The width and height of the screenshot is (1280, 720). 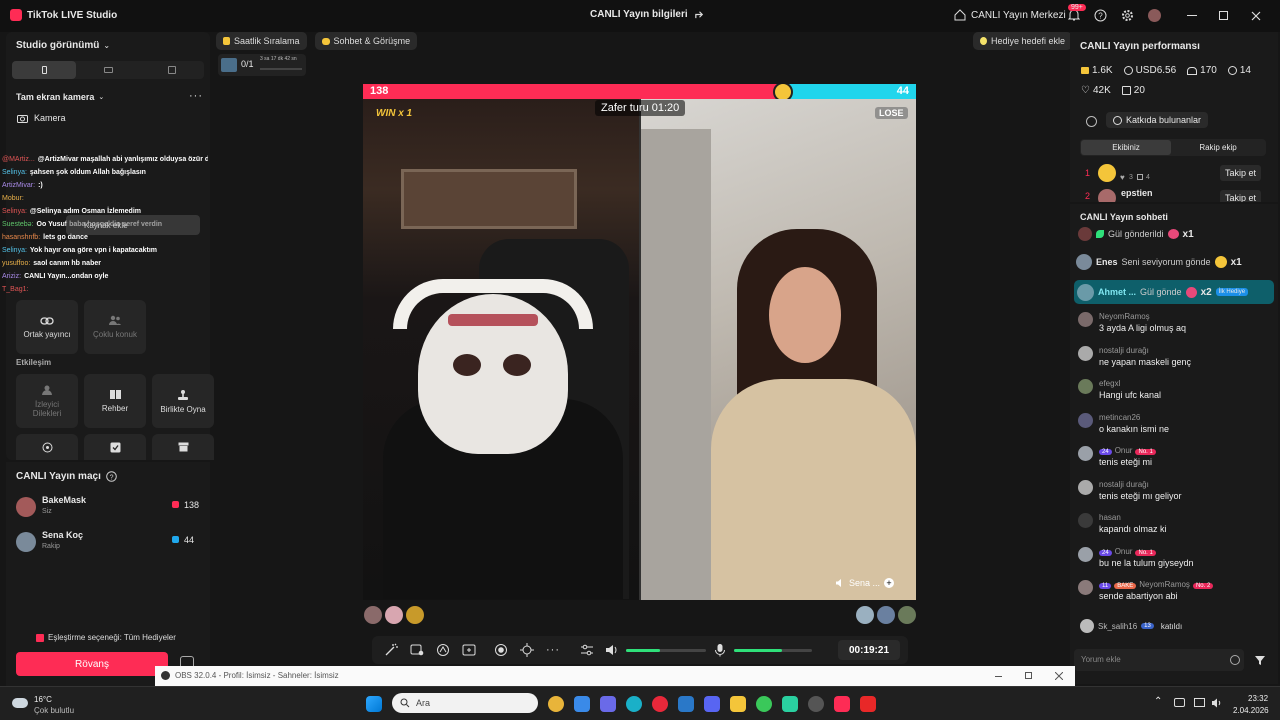 I want to click on love-emoji-icon, so click(x=1220, y=262).